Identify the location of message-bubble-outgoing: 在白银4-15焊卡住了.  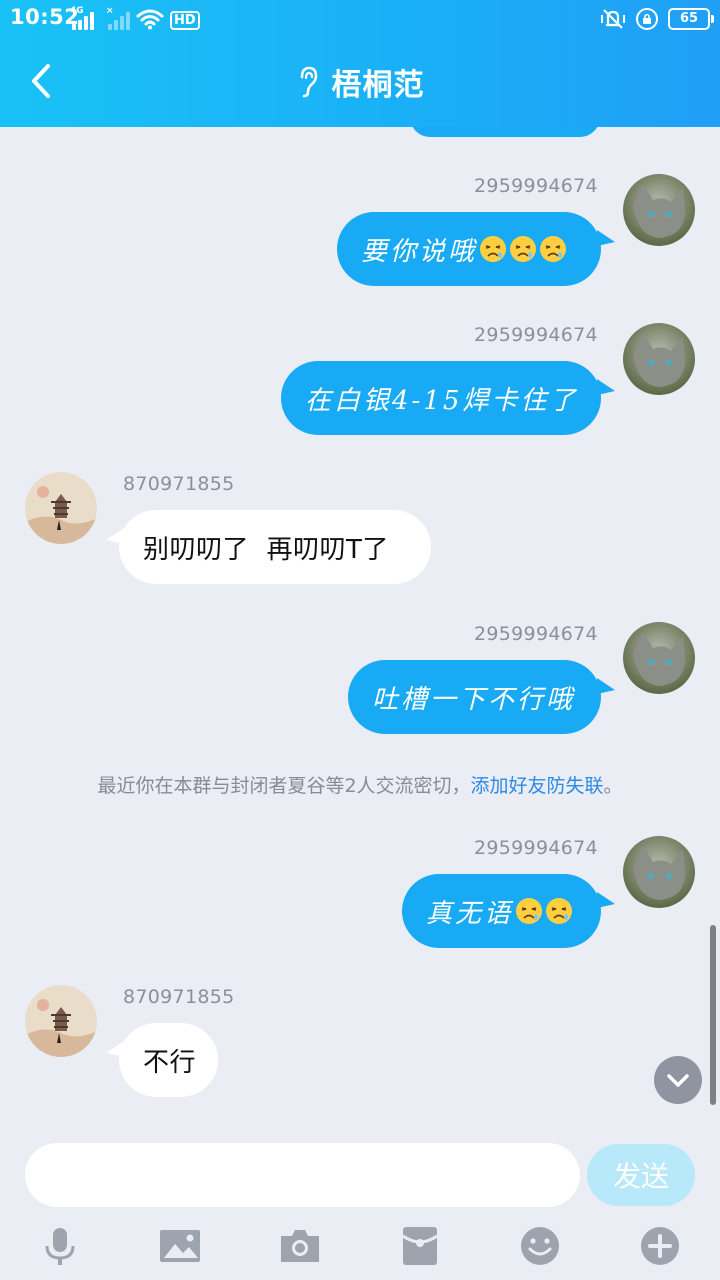
(441, 398).